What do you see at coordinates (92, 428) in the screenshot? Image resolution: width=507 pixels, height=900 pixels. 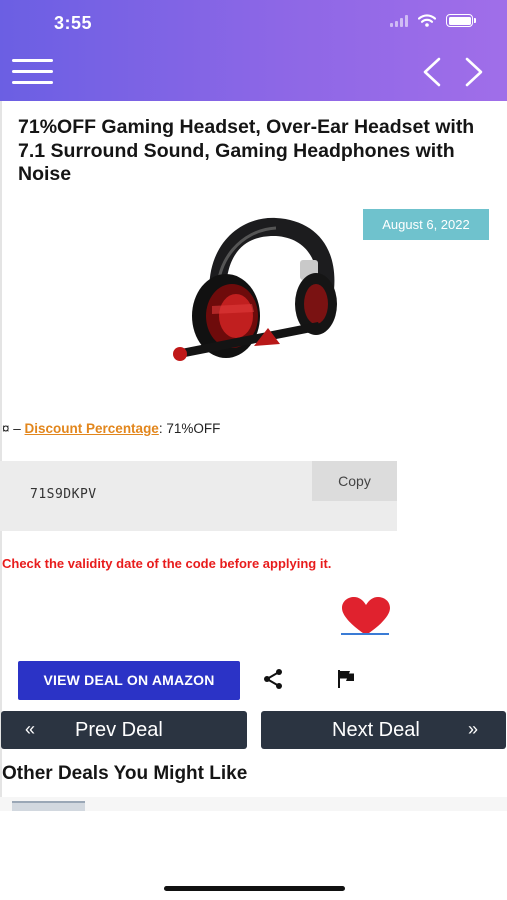 I see `discount-percentage-link: Discount Percentage` at bounding box center [92, 428].